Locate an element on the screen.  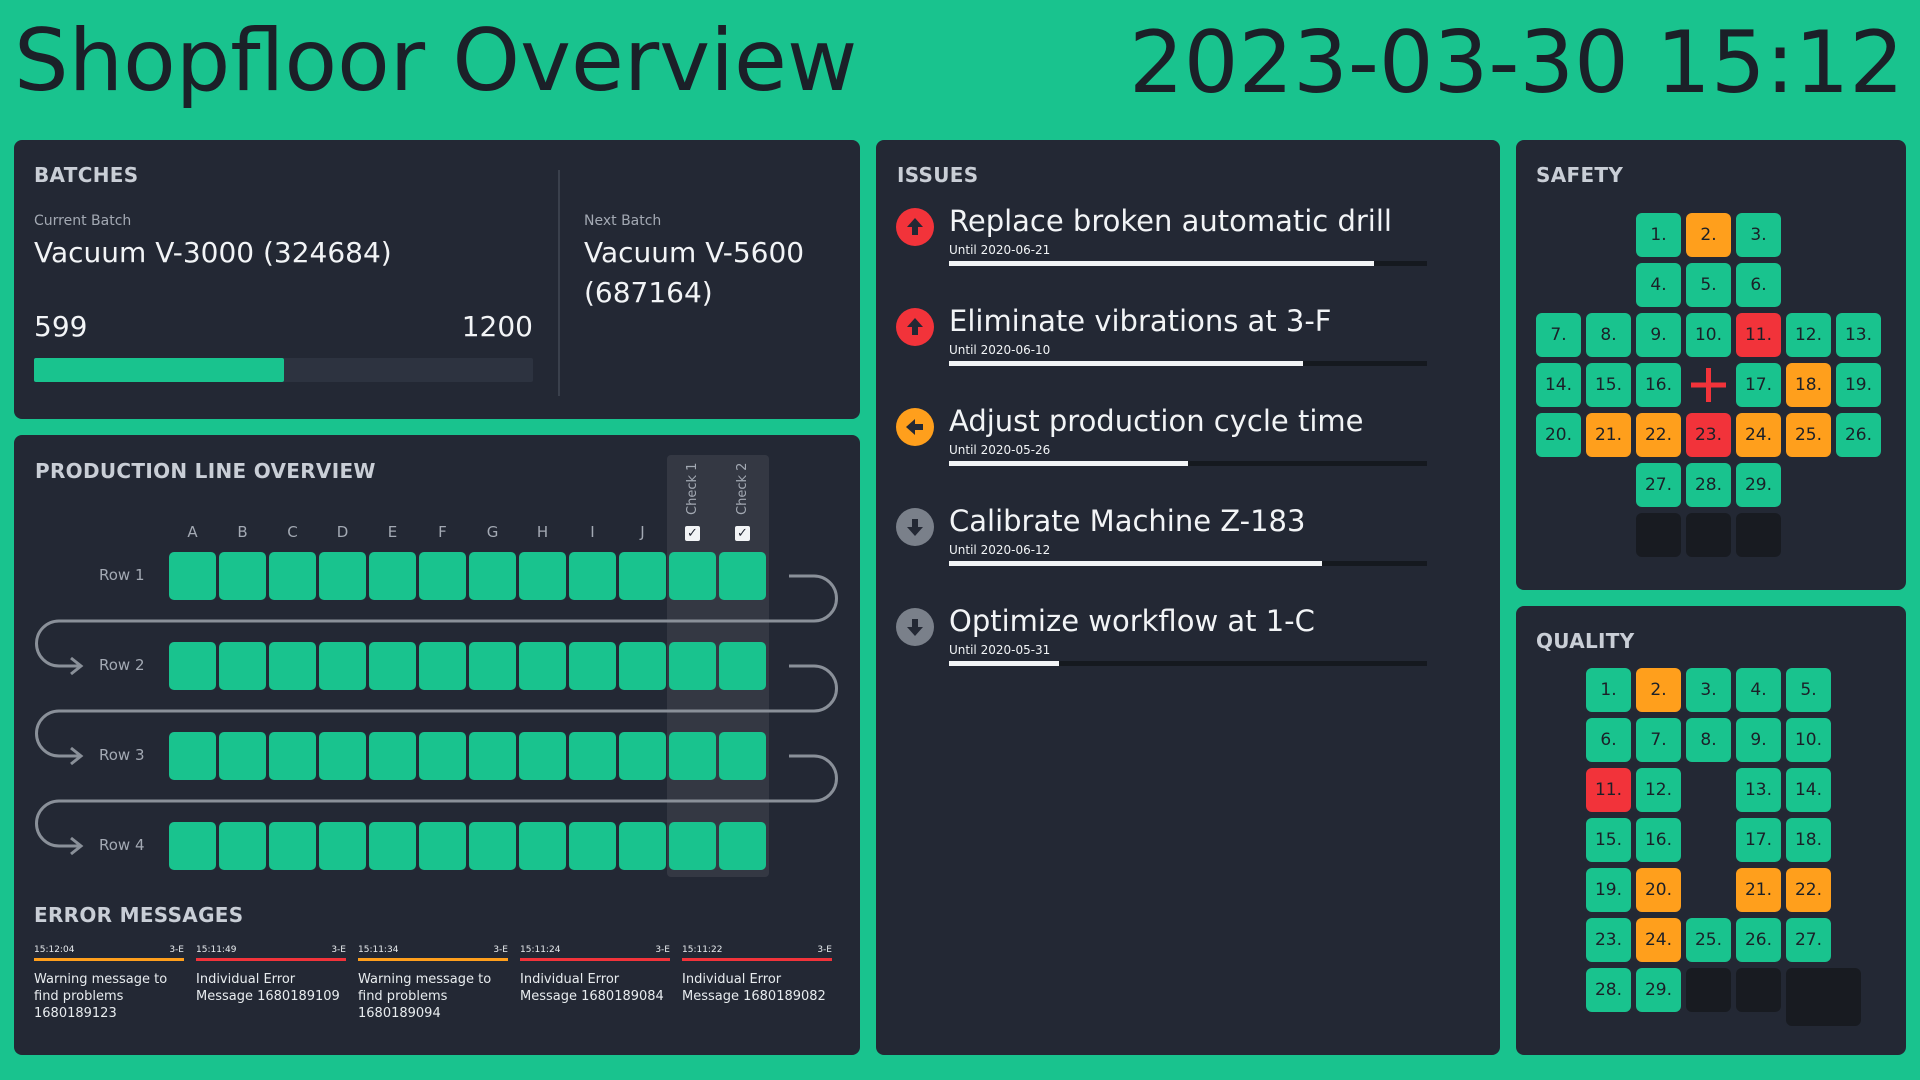
issue-item: Optimize workflow at 1-C Until 2020-05-31 is located at coordinates (1166, 651).